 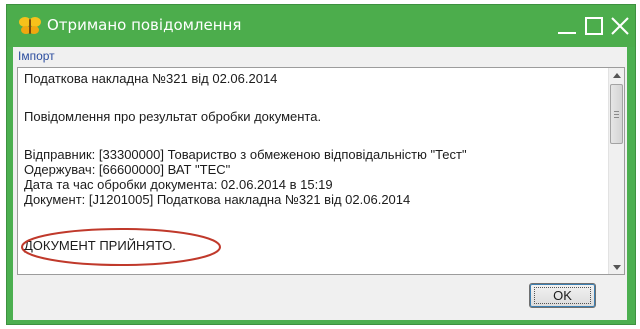 I want to click on scroll-thumb, so click(x=616, y=114).